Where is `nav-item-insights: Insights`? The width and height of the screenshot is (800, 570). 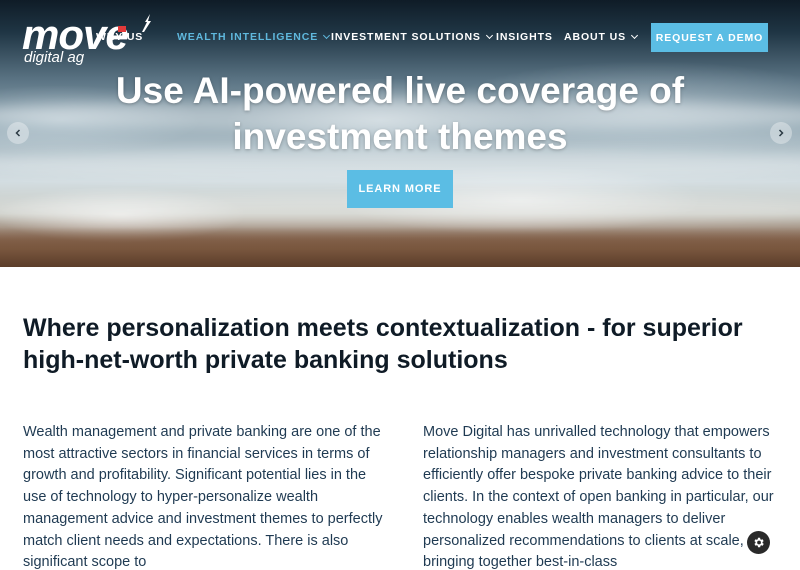
nav-item-insights: Insights is located at coordinates (524, 37).